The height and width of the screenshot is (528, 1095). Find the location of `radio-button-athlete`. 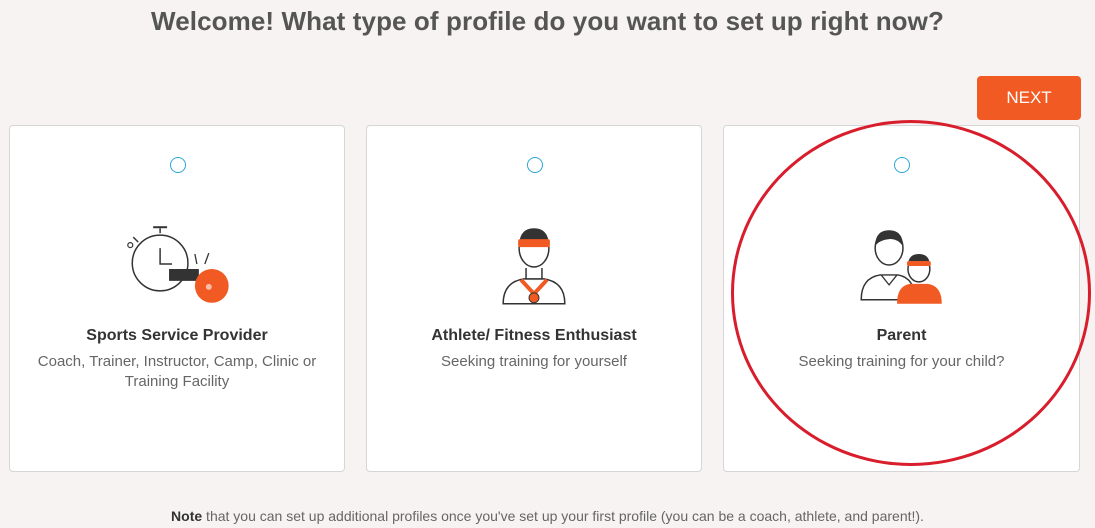

radio-button-athlete is located at coordinates (535, 165).